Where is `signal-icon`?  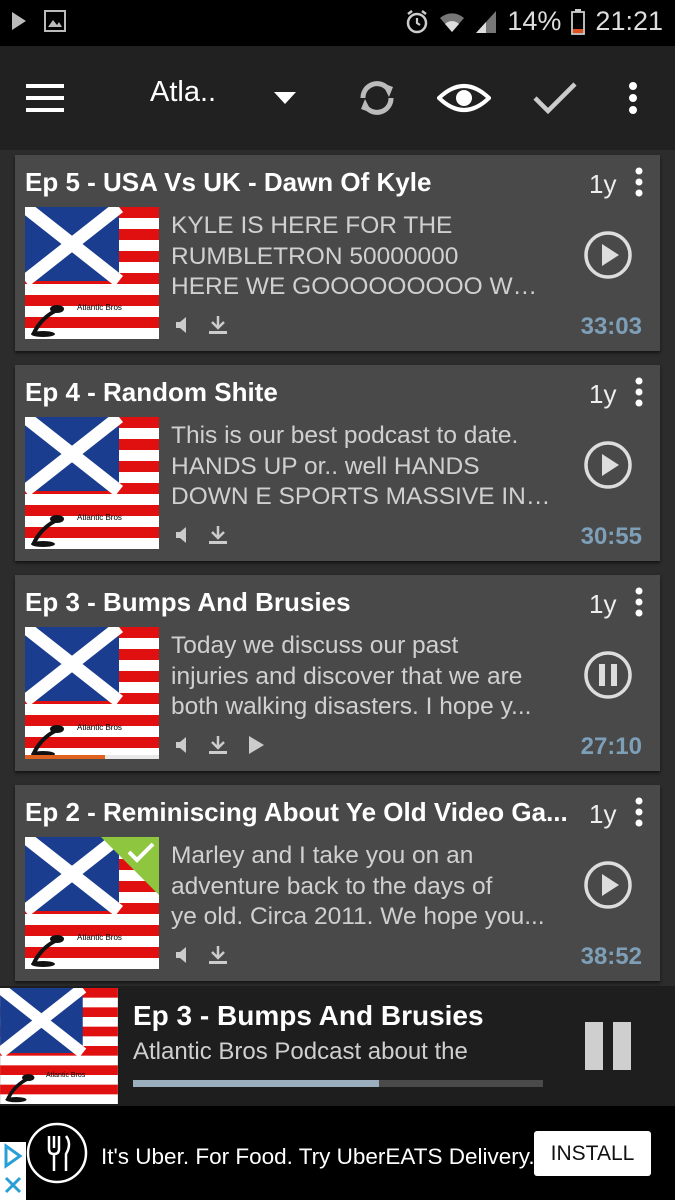
signal-icon is located at coordinates (486, 21).